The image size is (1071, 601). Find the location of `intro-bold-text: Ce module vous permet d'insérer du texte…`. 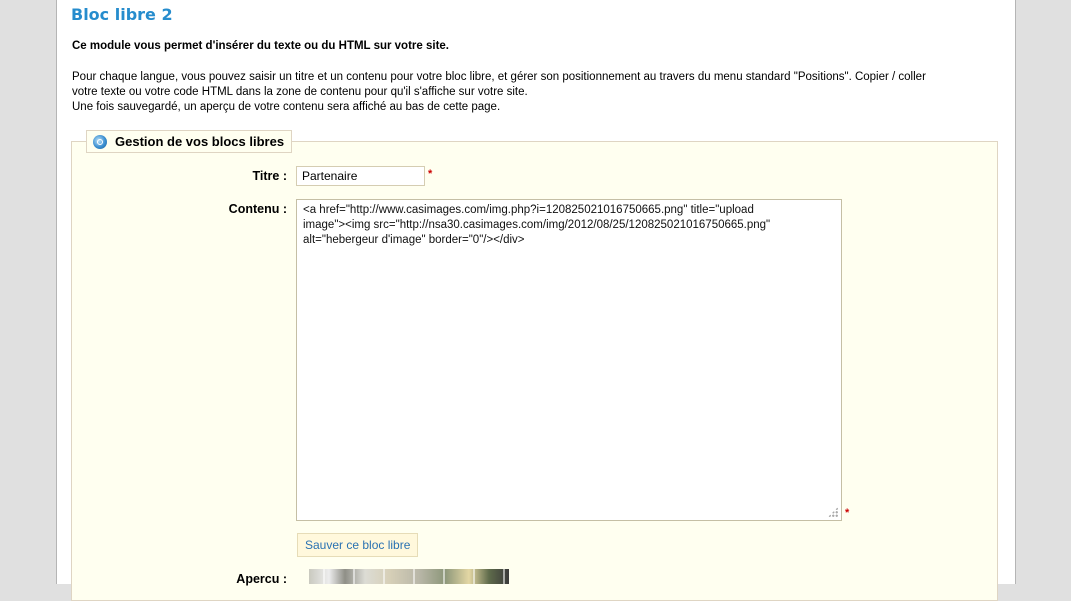

intro-bold-text: Ce module vous permet d'insérer du texte… is located at coordinates (260, 46).